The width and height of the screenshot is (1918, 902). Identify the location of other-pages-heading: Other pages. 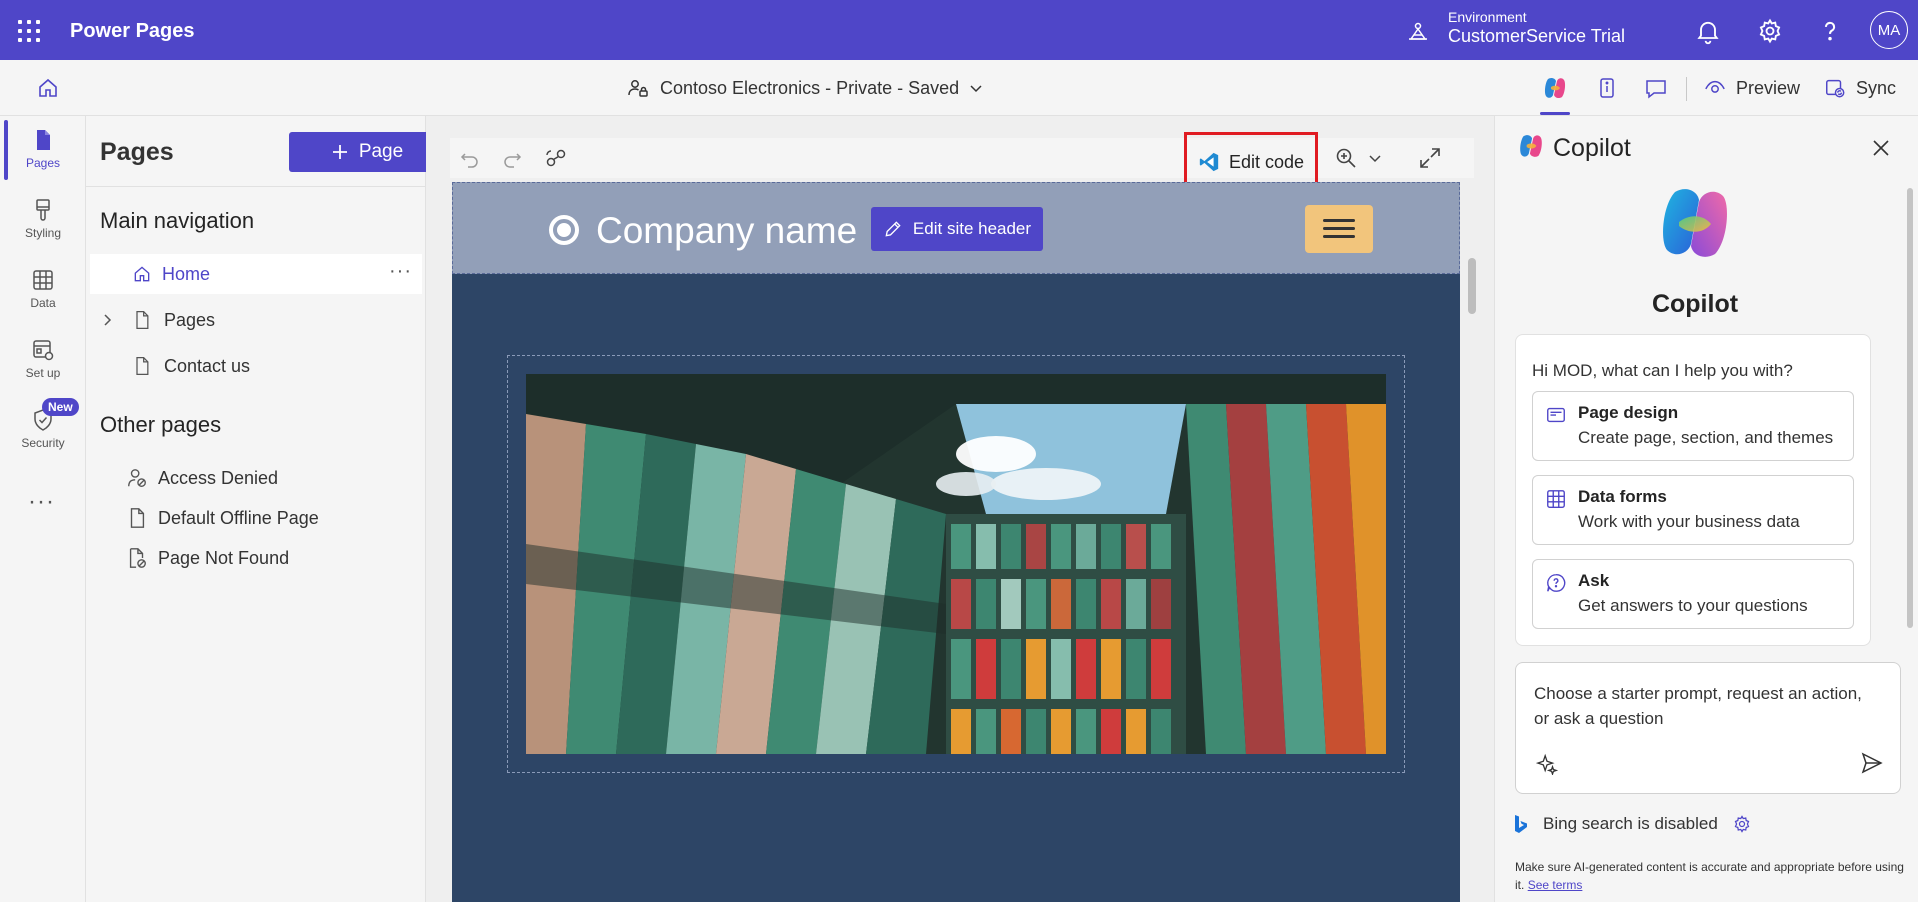
(161, 424).